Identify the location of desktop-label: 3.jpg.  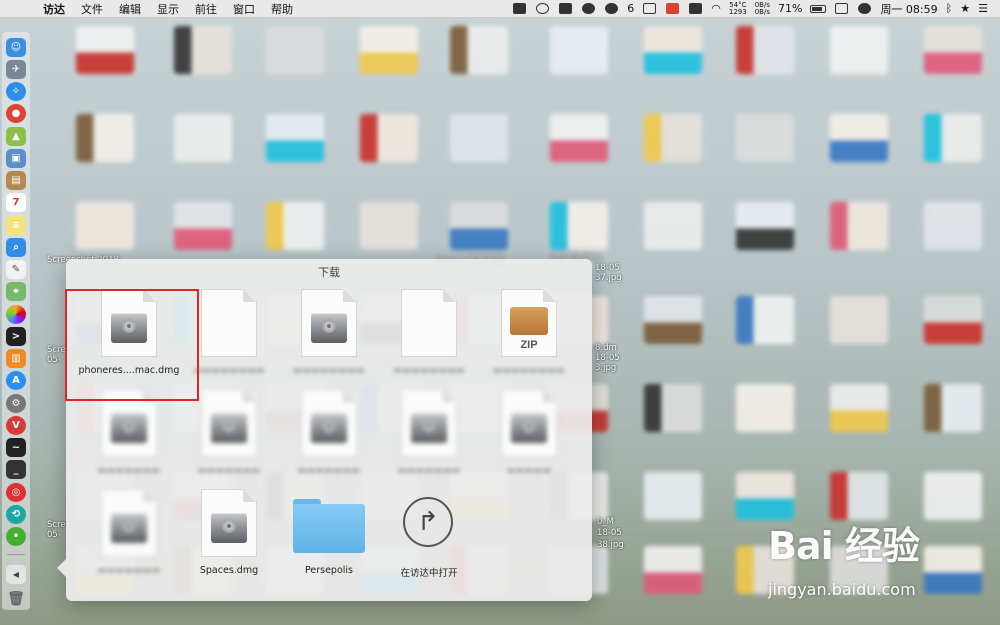
(605, 368).